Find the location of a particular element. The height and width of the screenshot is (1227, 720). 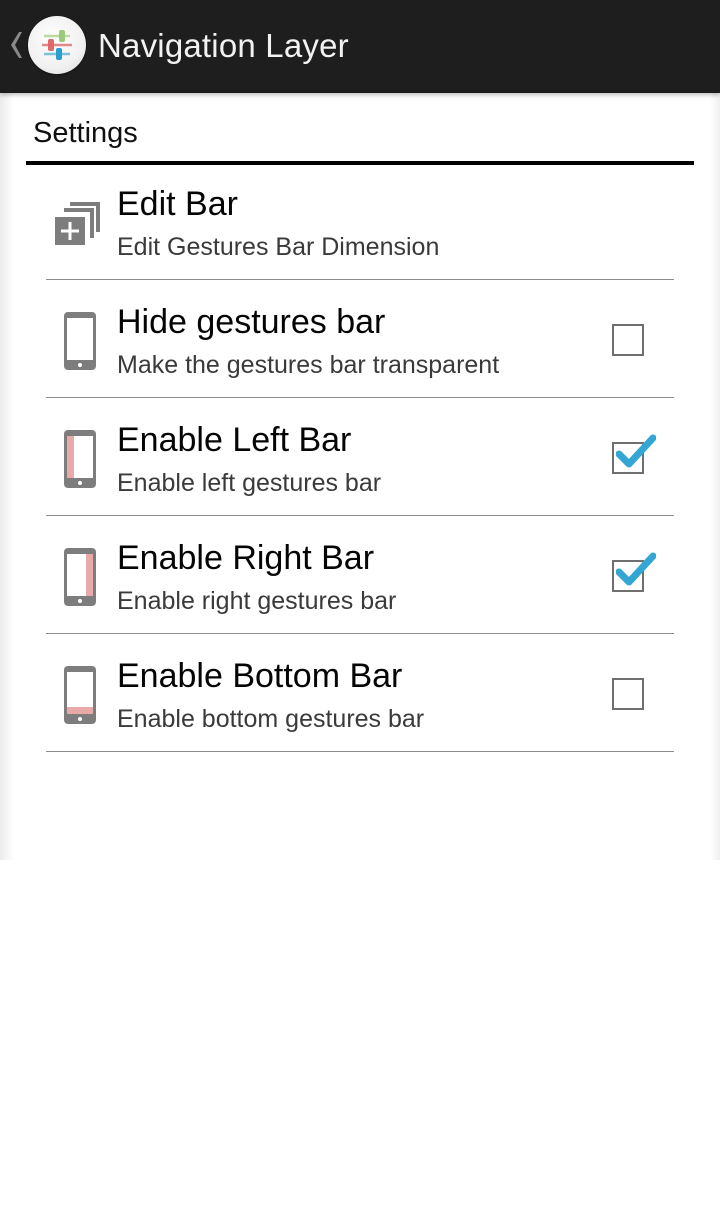

pref-enable-left-bar: Enable Left Bar Enable left gestures bar is located at coordinates (360, 457).